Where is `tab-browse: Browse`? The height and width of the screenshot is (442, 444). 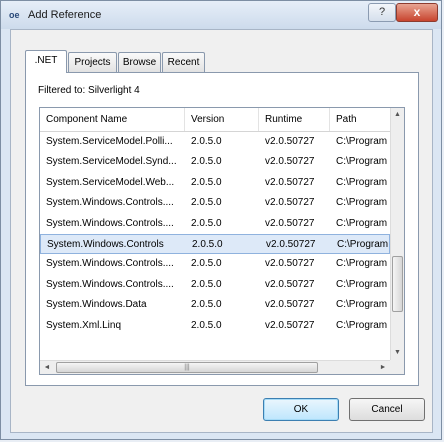
tab-browse: Browse is located at coordinates (139, 62).